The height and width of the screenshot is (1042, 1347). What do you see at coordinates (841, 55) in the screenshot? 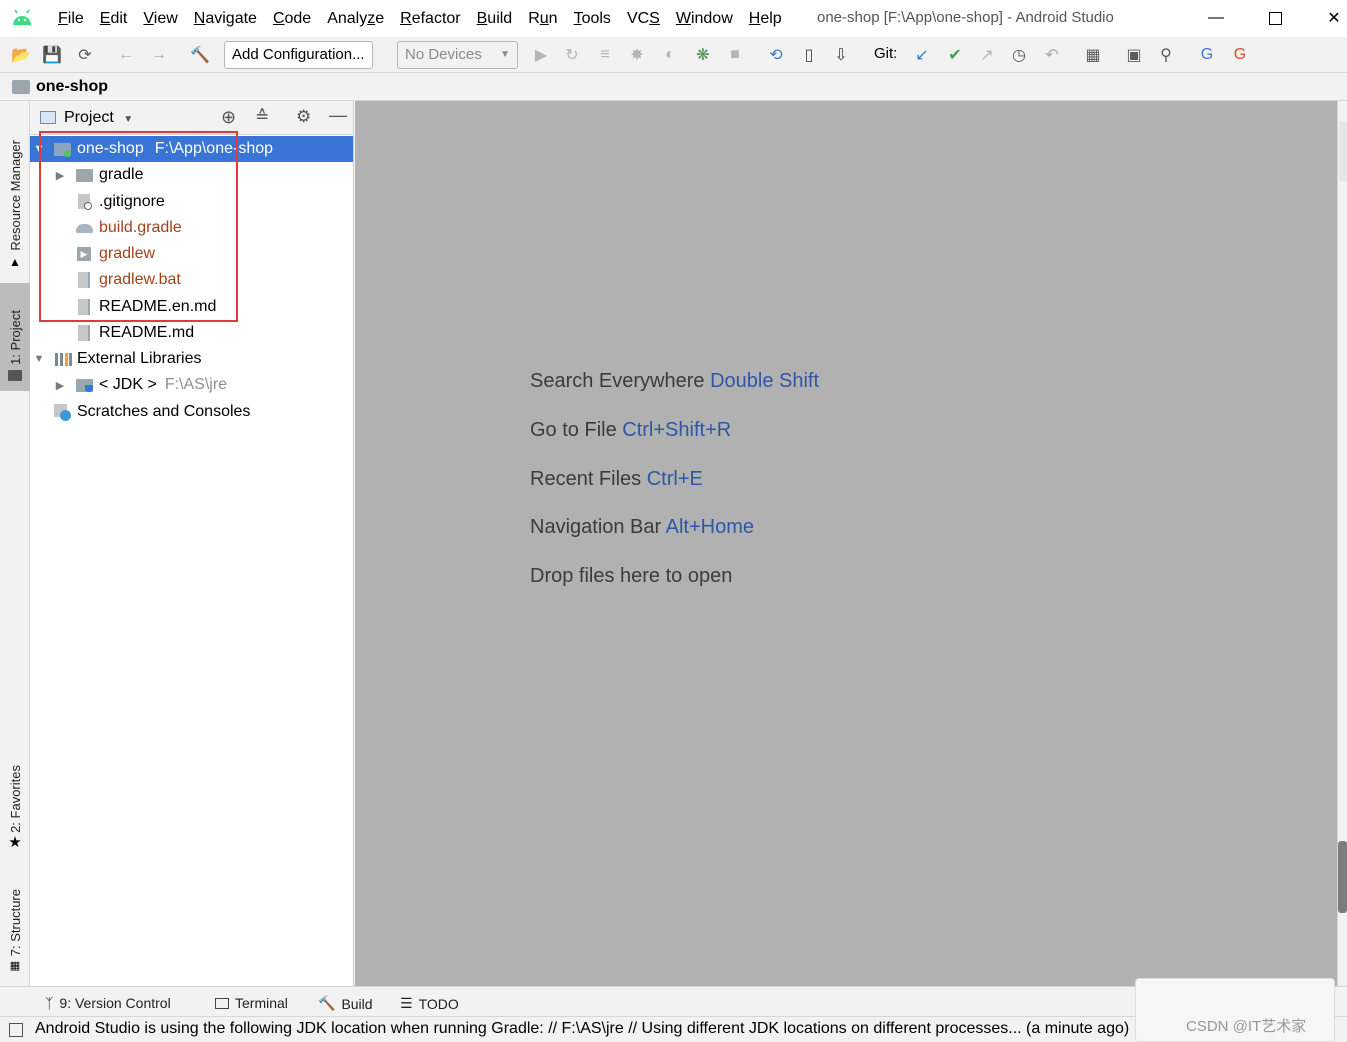
I see `sdk-manager-icon: ⇩` at bounding box center [841, 55].